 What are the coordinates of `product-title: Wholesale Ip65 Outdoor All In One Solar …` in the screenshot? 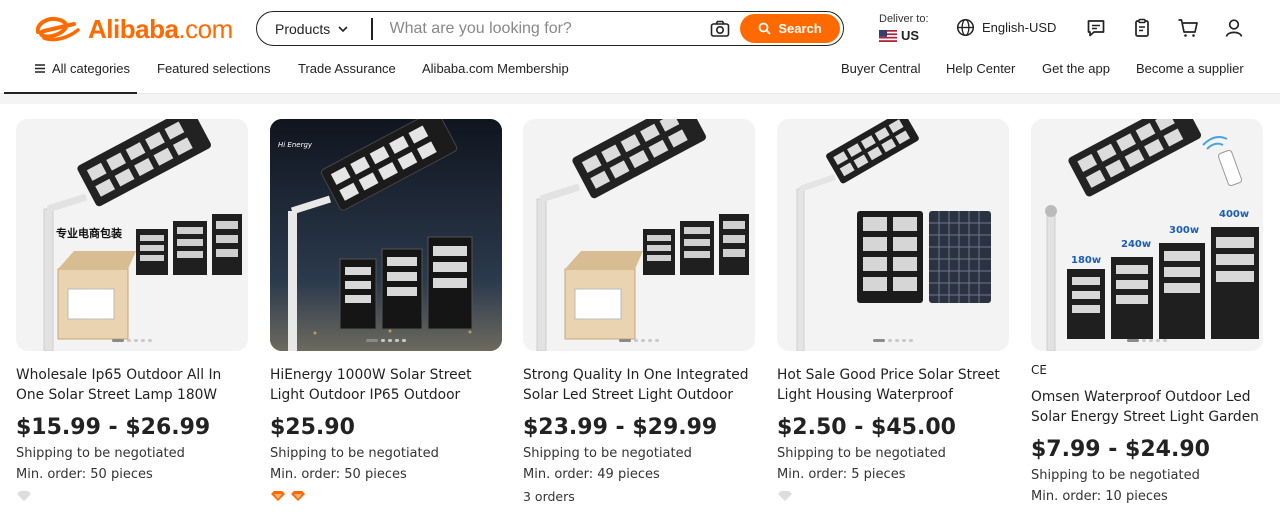 It's located at (132, 385).